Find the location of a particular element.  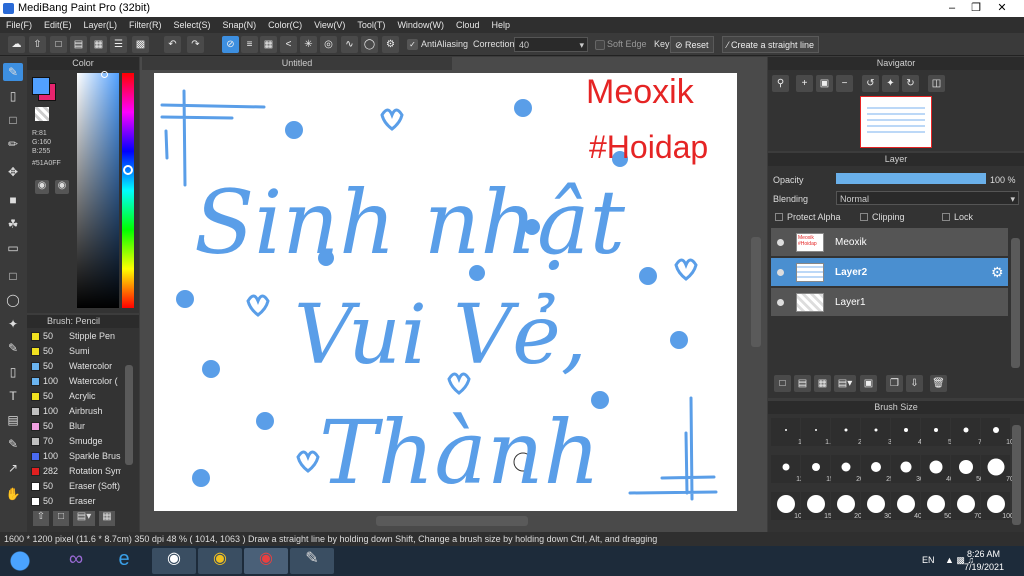

brush-list-item: 50 Eraser (Soft) is located at coordinates (75, 486).